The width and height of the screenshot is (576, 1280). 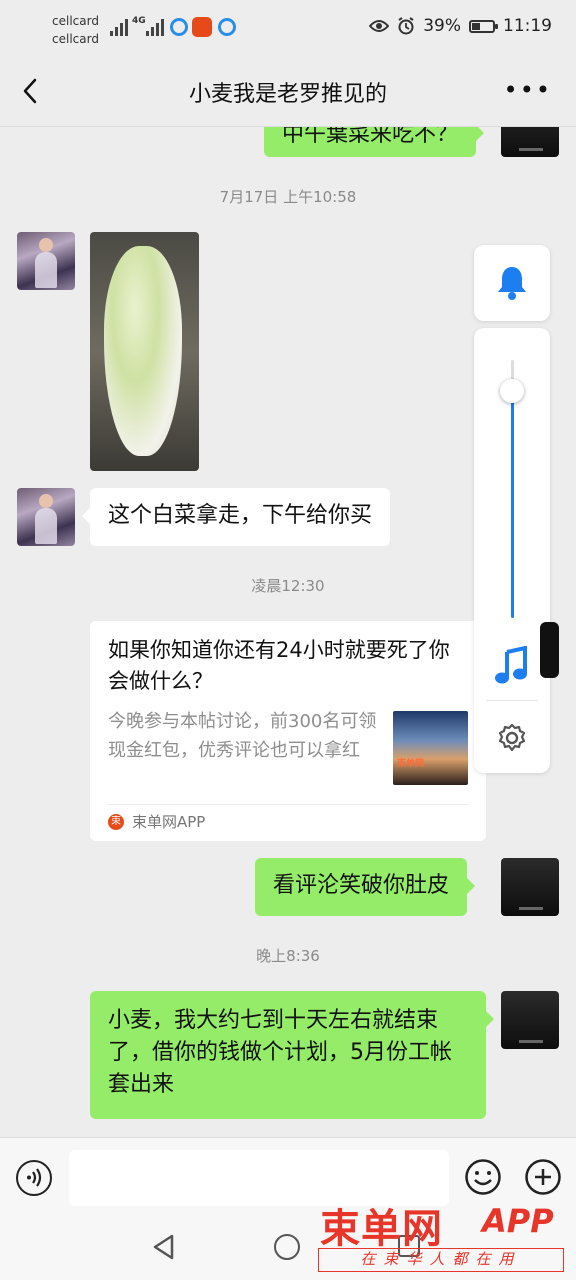 I want to click on carrier-labels: cellcard cellcard, so click(x=75, y=30).